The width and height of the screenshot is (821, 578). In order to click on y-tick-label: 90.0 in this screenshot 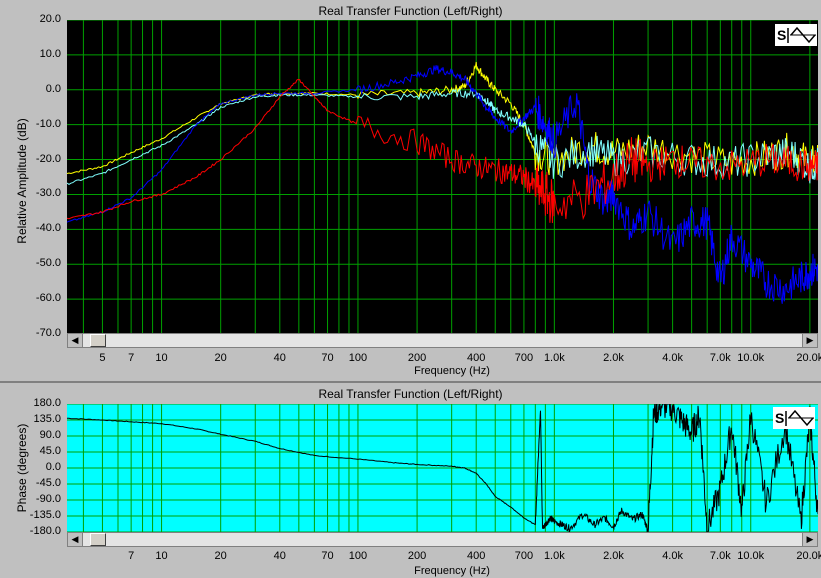, I will do `click(50, 435)`.